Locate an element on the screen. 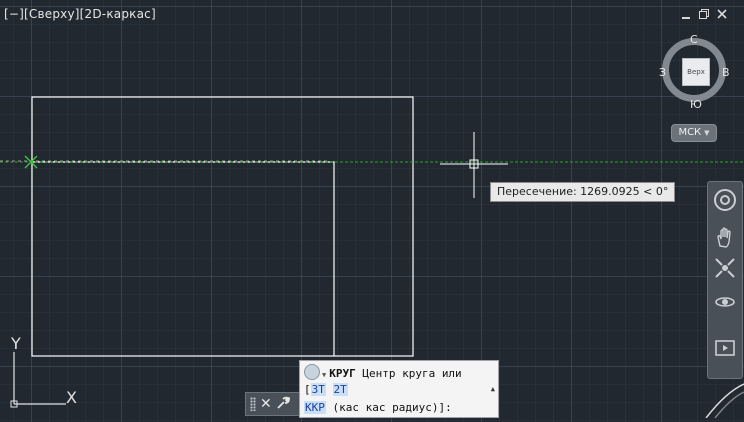  compass-south: Ю is located at coordinates (696, 104).